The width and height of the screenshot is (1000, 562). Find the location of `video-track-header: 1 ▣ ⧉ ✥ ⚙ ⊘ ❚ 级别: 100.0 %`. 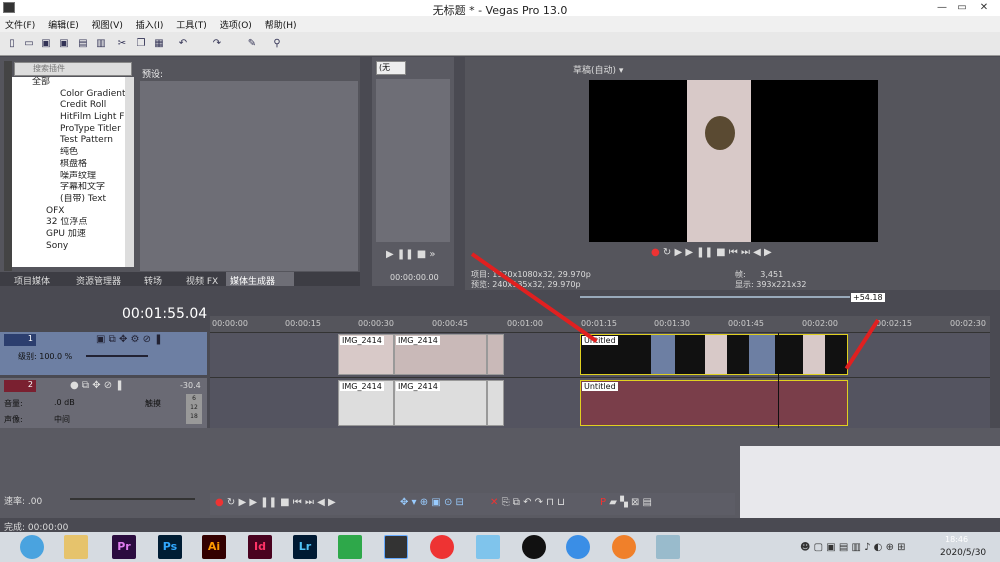

video-track-header: 1 ▣ ⧉ ✥ ⚙ ⊘ ❚ 级别: 100.0 % is located at coordinates (103, 353).